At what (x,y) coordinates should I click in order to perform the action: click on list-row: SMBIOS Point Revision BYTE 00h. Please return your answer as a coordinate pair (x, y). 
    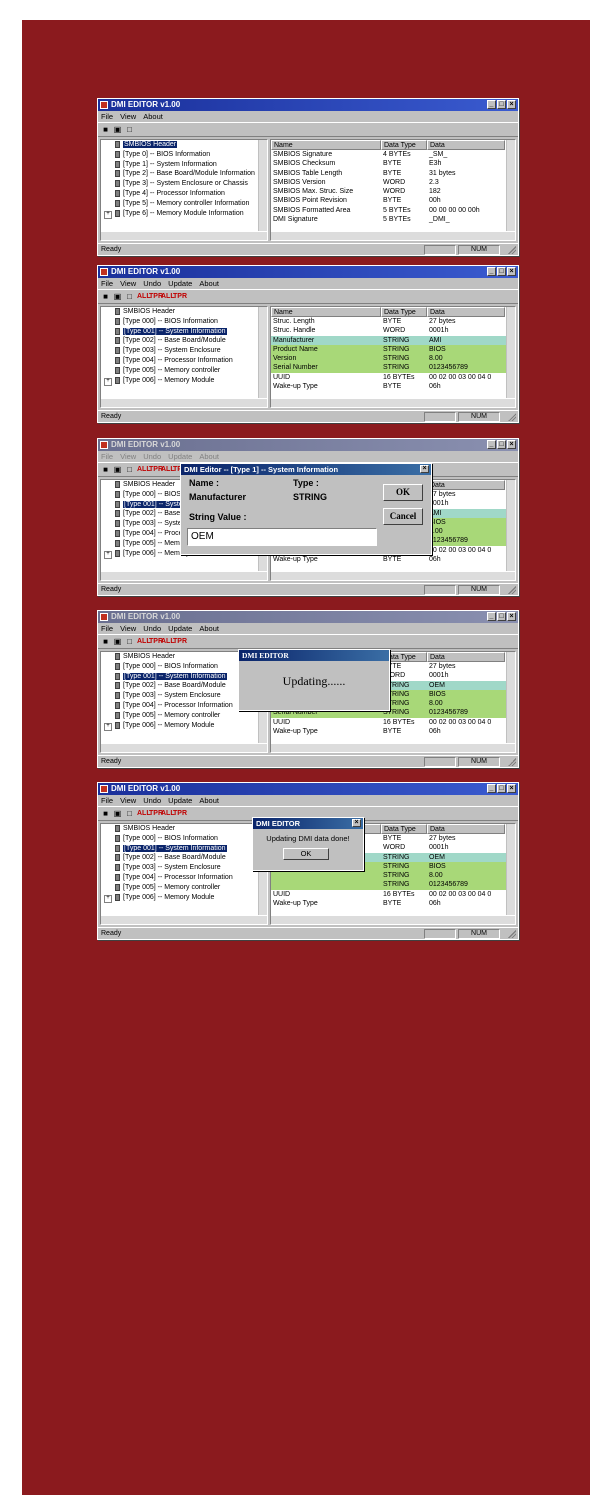
    Looking at the image, I should click on (393, 200).